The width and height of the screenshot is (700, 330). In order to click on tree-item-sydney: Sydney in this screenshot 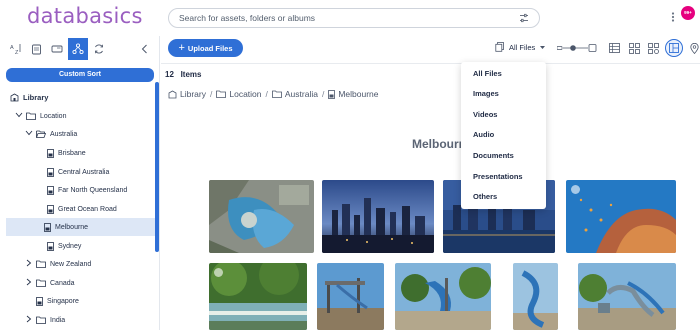, I will do `click(64, 246)`.